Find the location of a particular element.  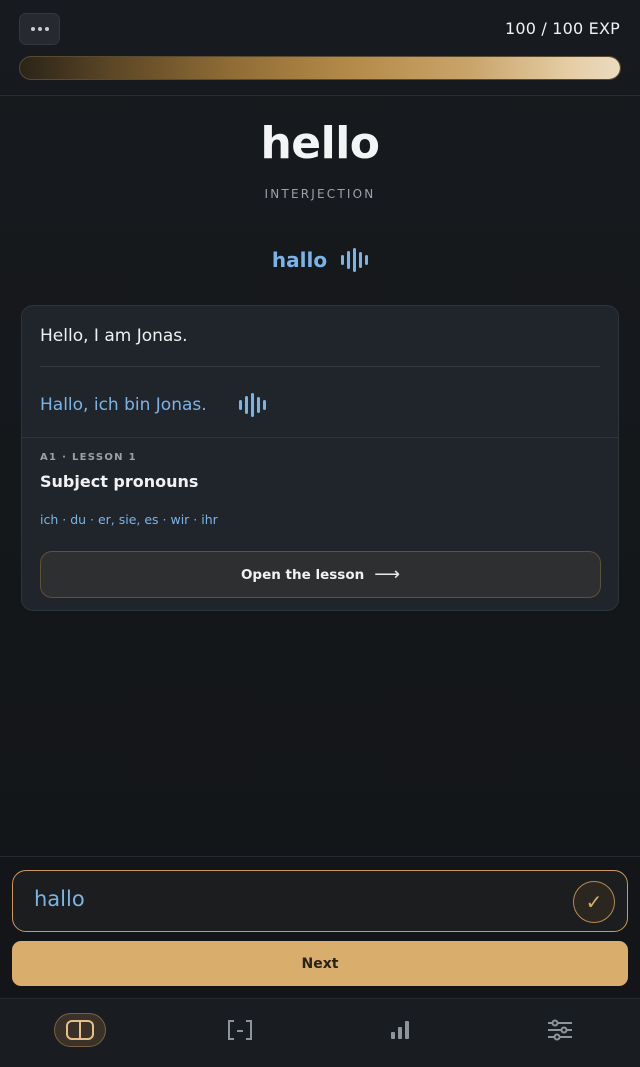

book-icon is located at coordinates (80, 1030).